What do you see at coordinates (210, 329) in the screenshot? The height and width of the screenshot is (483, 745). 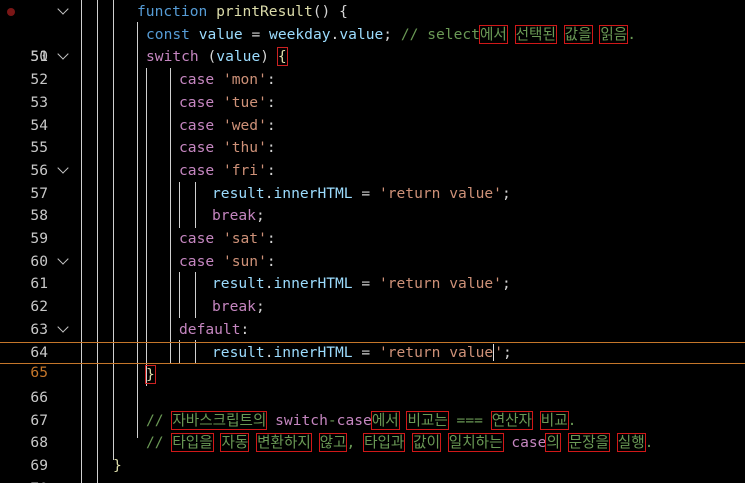 I see `keyword: default` at bounding box center [210, 329].